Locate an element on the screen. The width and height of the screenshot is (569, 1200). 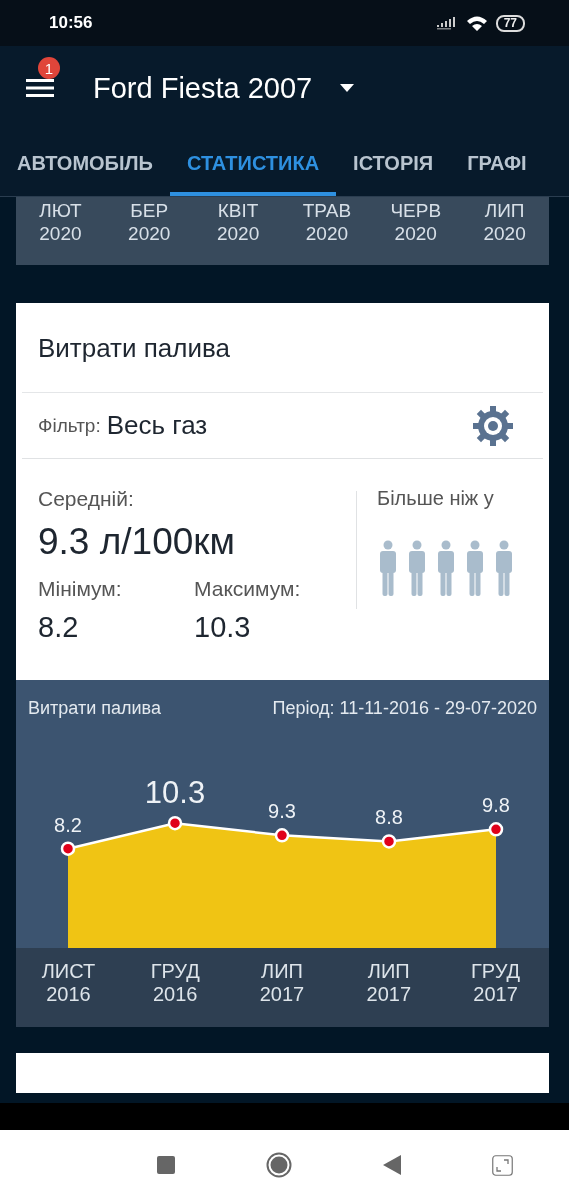
card-title: Витрати палива is located at coordinates (282, 348).